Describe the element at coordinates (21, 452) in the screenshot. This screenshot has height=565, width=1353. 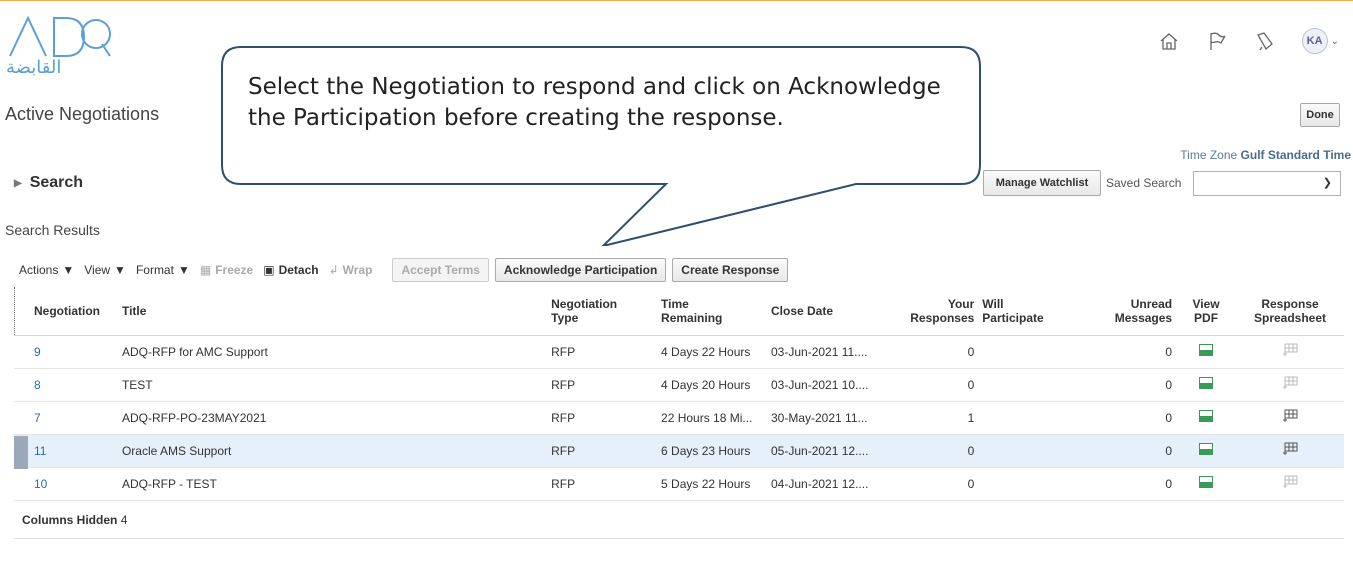
I see `selected-row-marker` at that location.